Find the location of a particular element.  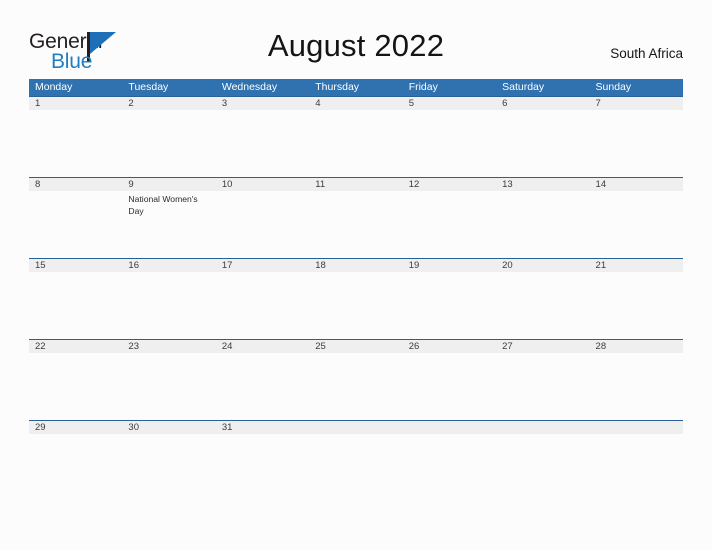

day-number-row: 8 9 10 11 12 13 14 is located at coordinates (356, 184).